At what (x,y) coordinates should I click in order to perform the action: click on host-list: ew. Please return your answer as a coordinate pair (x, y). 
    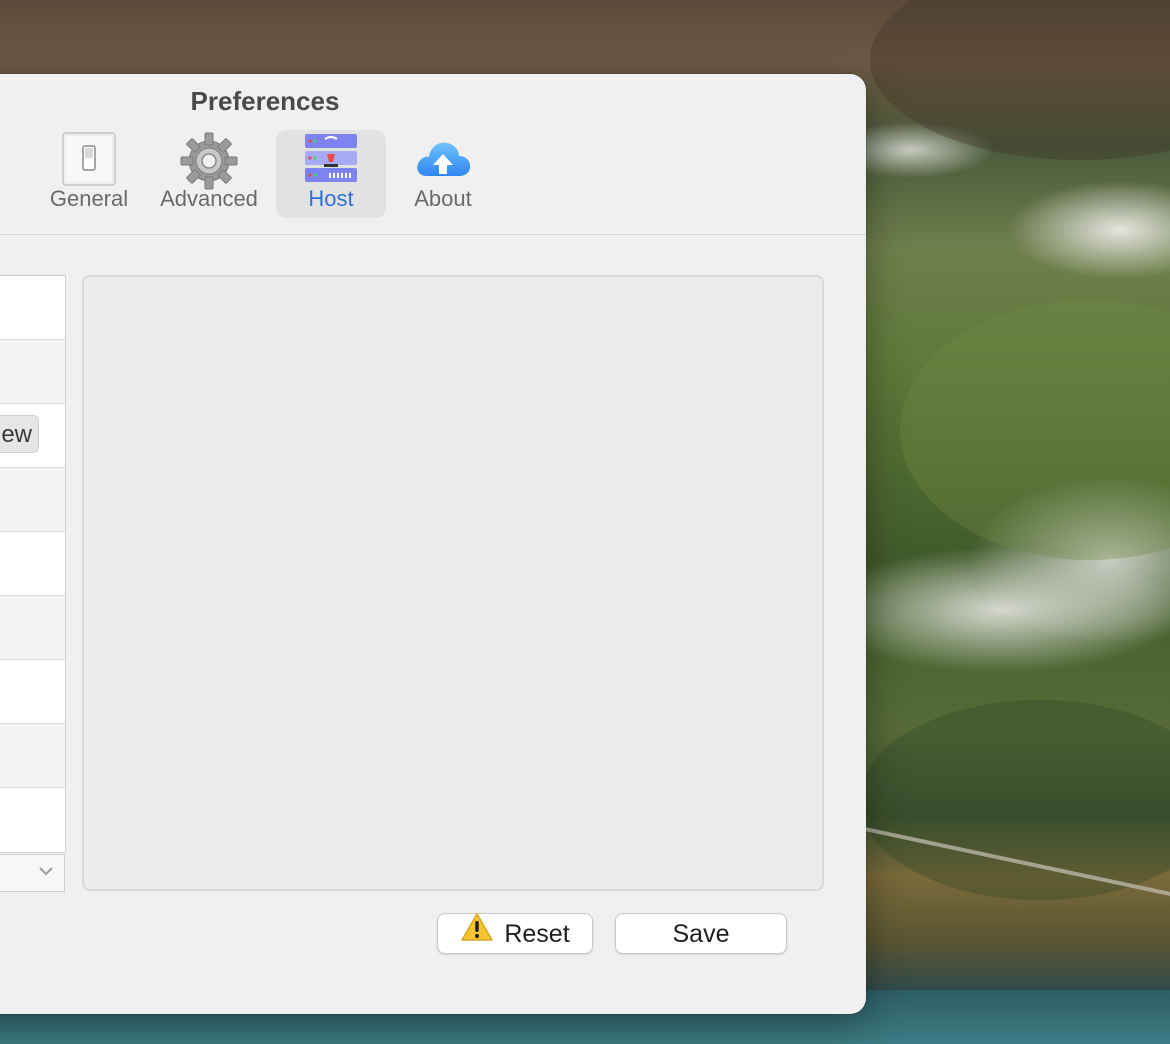
    Looking at the image, I should click on (33, 564).